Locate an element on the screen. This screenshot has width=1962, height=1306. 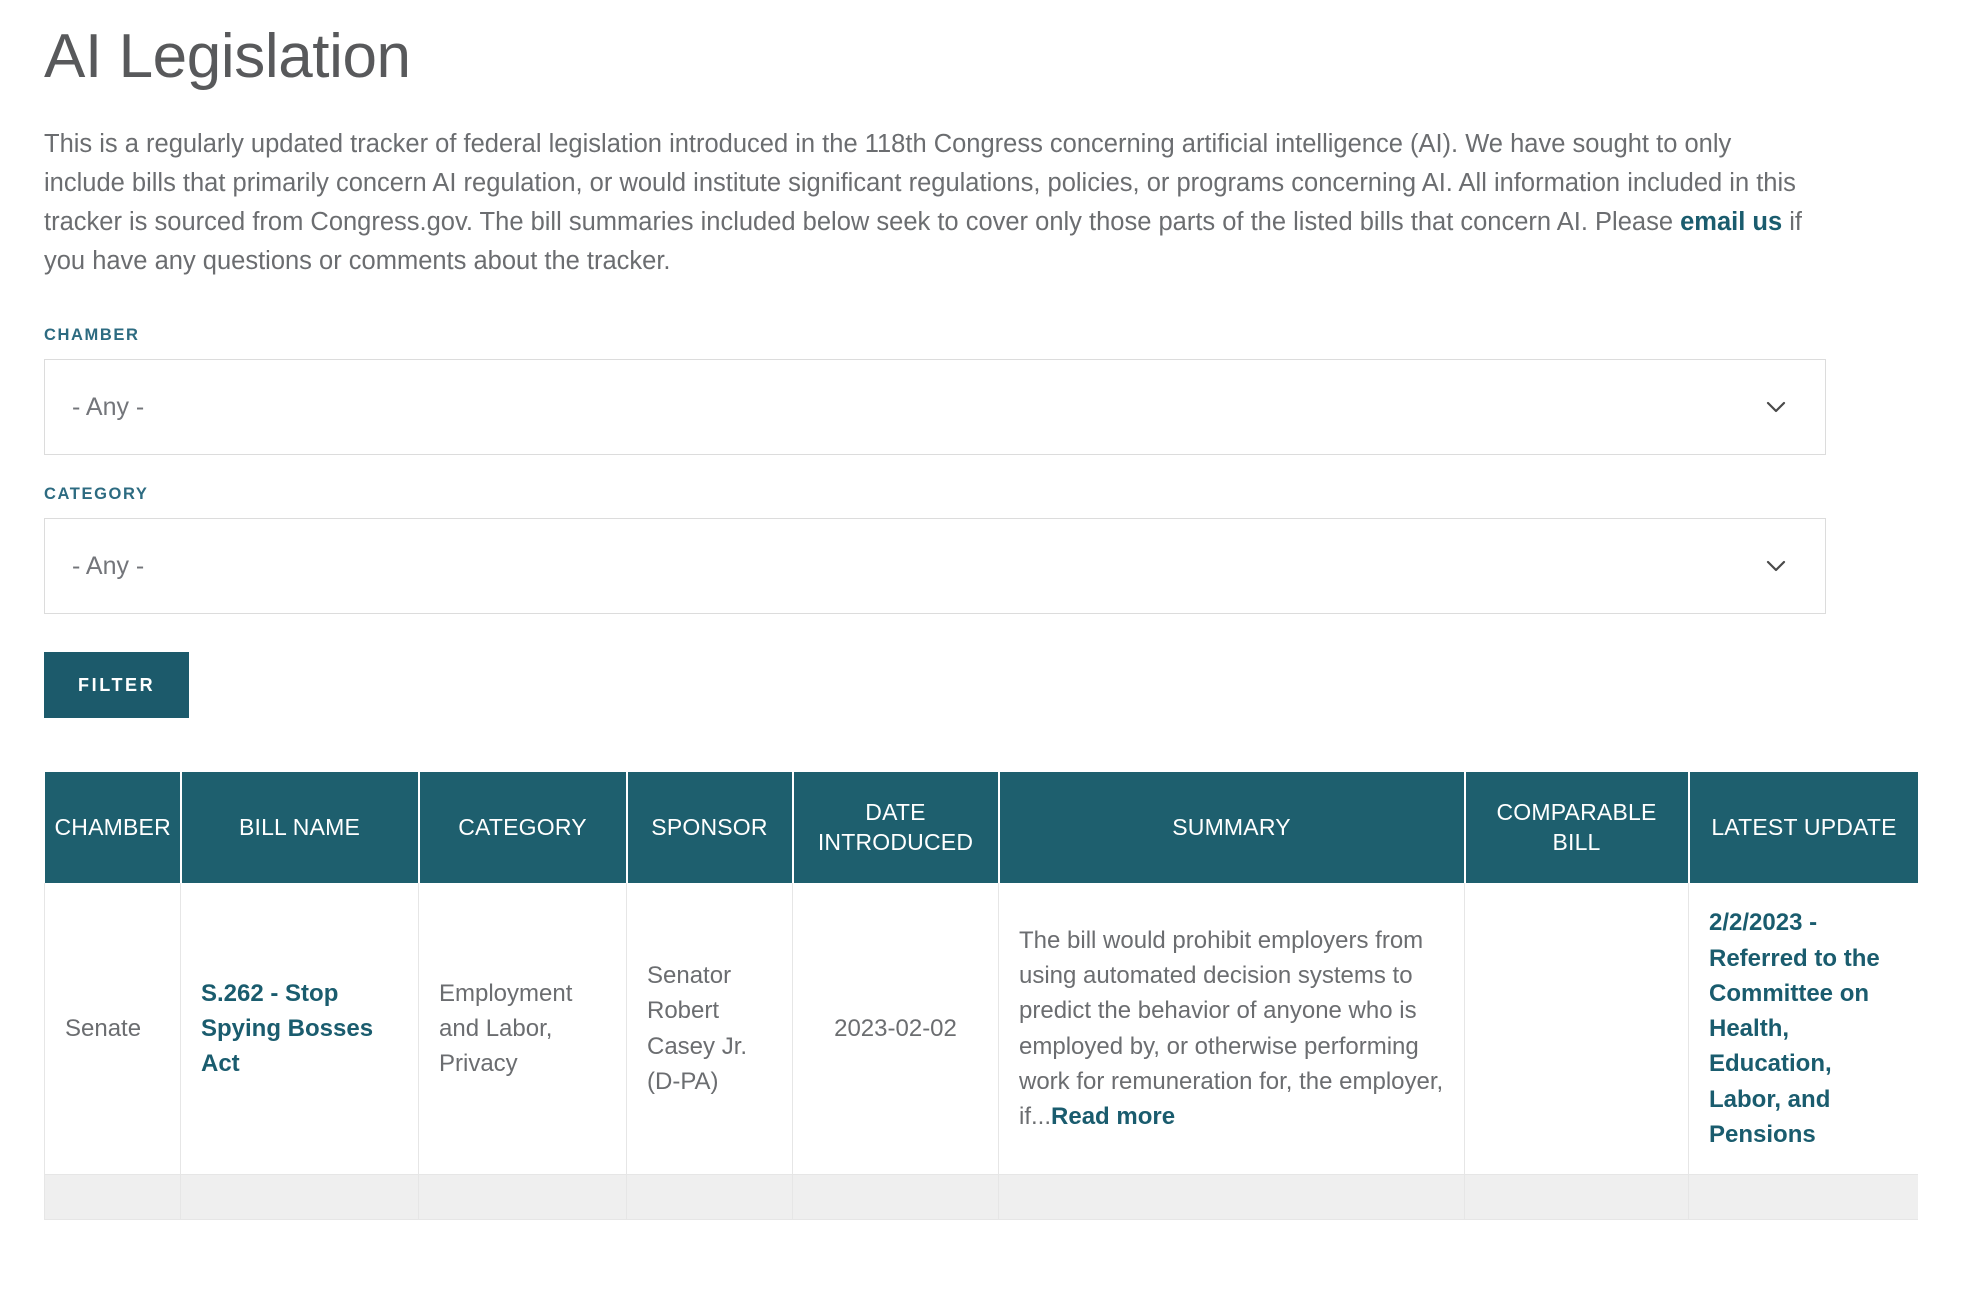
bill-name-link: S.262 - Stop Spying Bosses Act is located at coordinates (287, 1029).